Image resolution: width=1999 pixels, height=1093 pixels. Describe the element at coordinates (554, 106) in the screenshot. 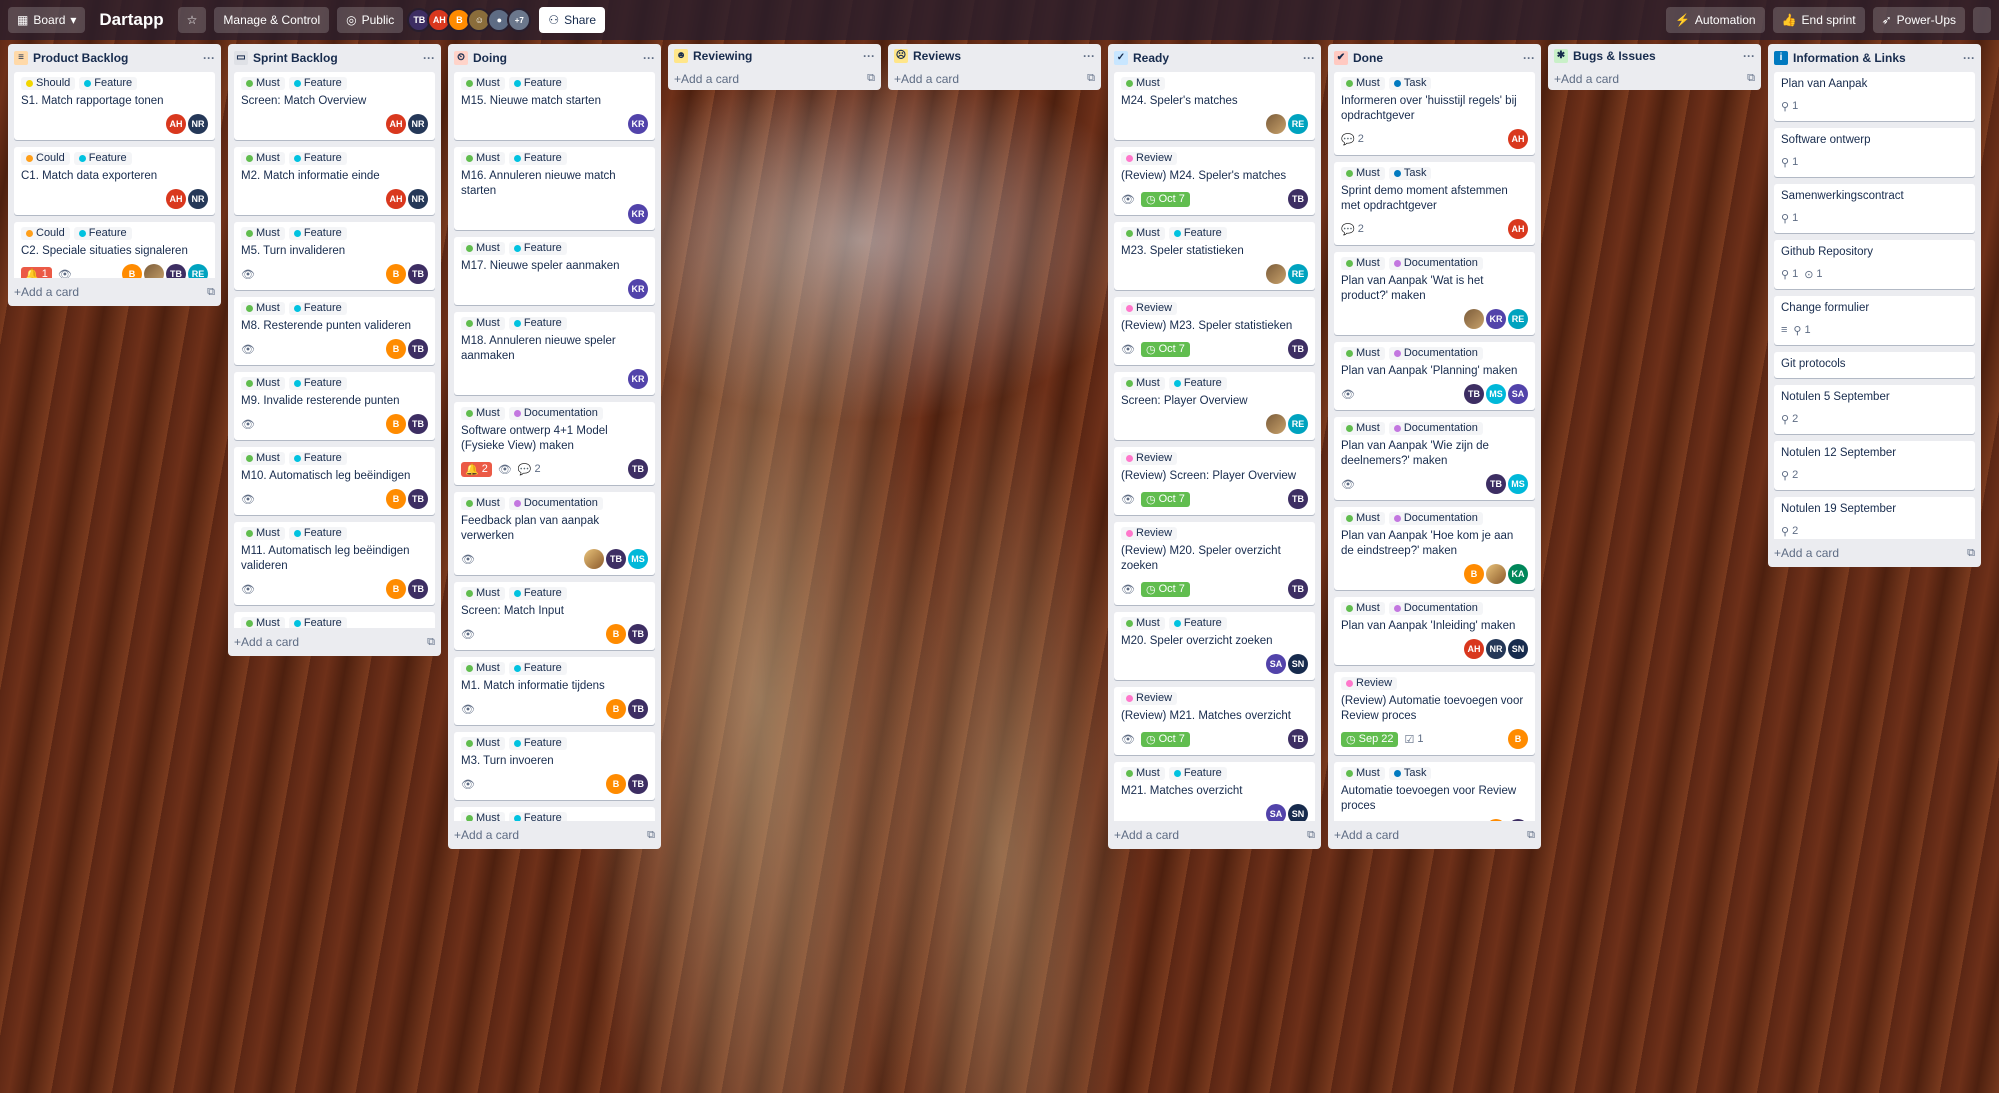

I see `card: Must Feature M15. Nieuwe match starten KR` at that location.